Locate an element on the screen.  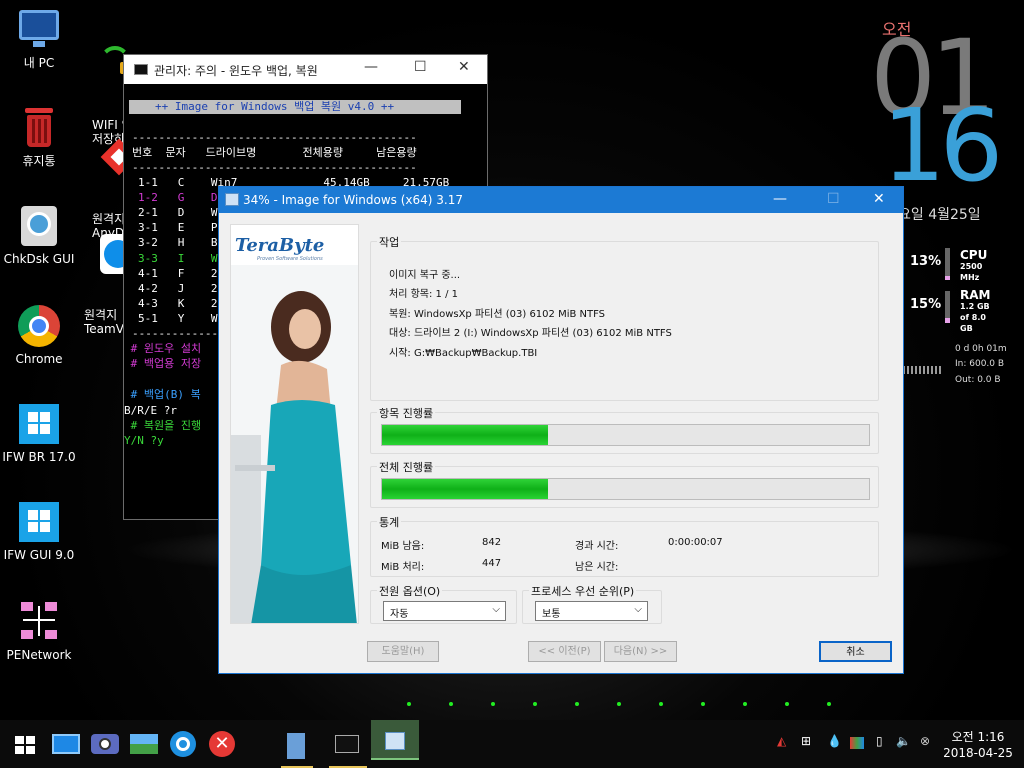
start-button is located at coordinates (26, 744).